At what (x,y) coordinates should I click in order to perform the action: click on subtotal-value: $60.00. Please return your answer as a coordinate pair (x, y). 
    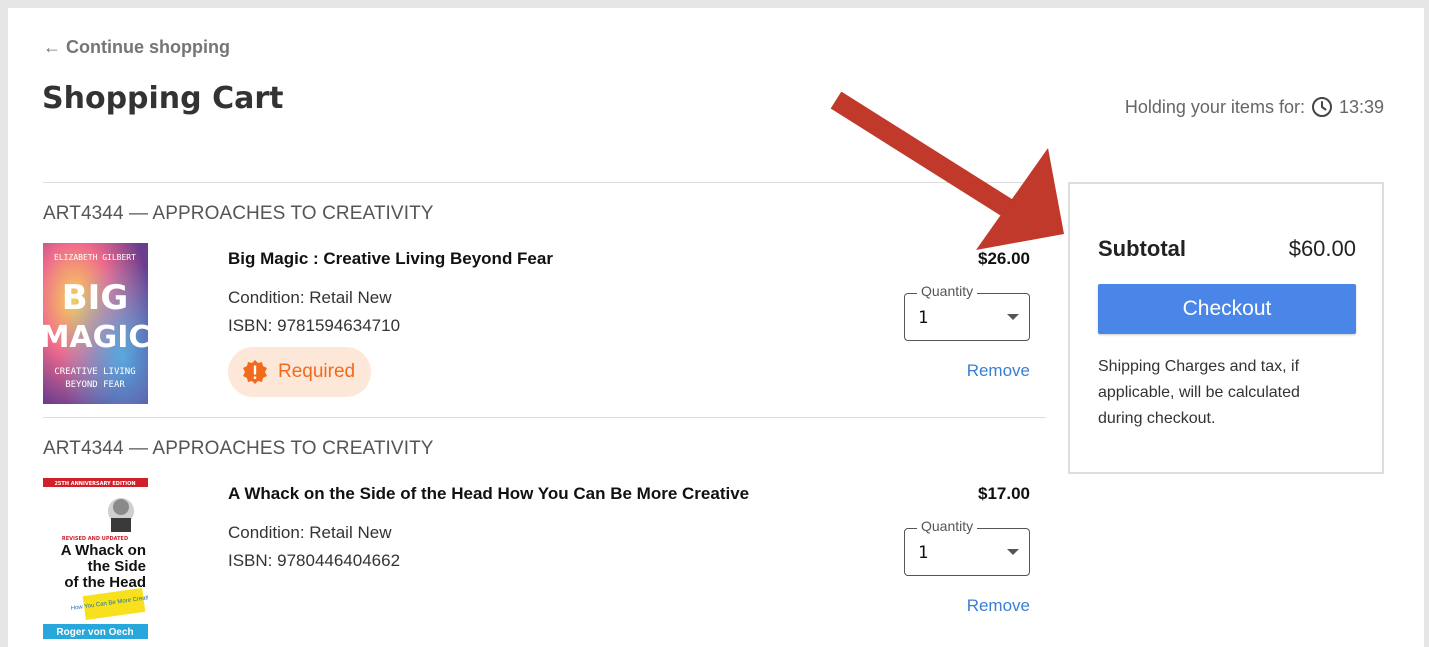
    Looking at the image, I should click on (1322, 248).